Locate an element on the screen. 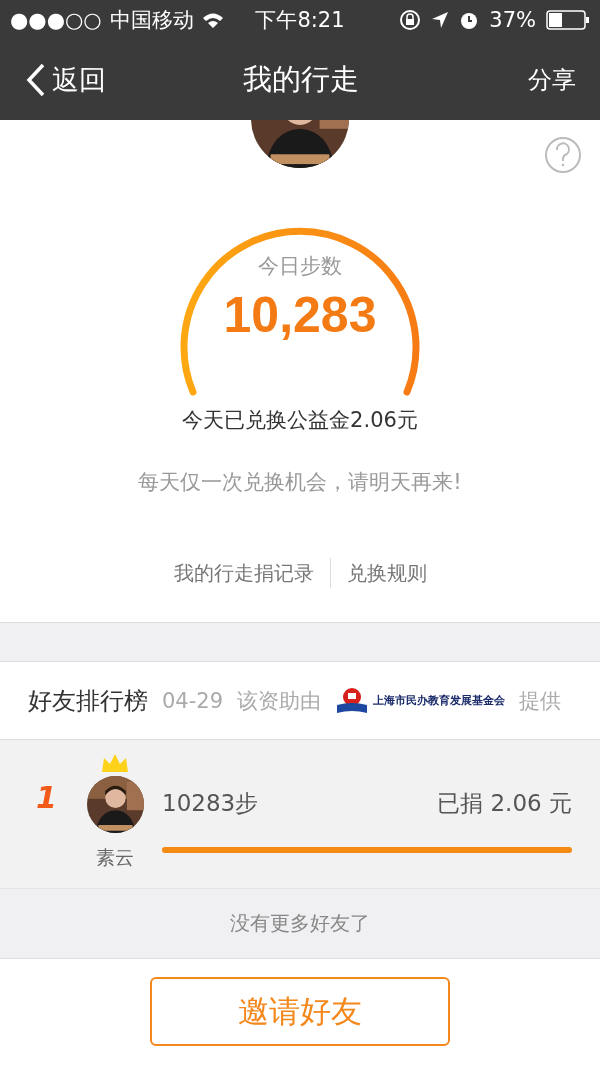 Image resolution: width=600 pixels, height=1065 pixels. page-title: 我的行走 is located at coordinates (301, 79).